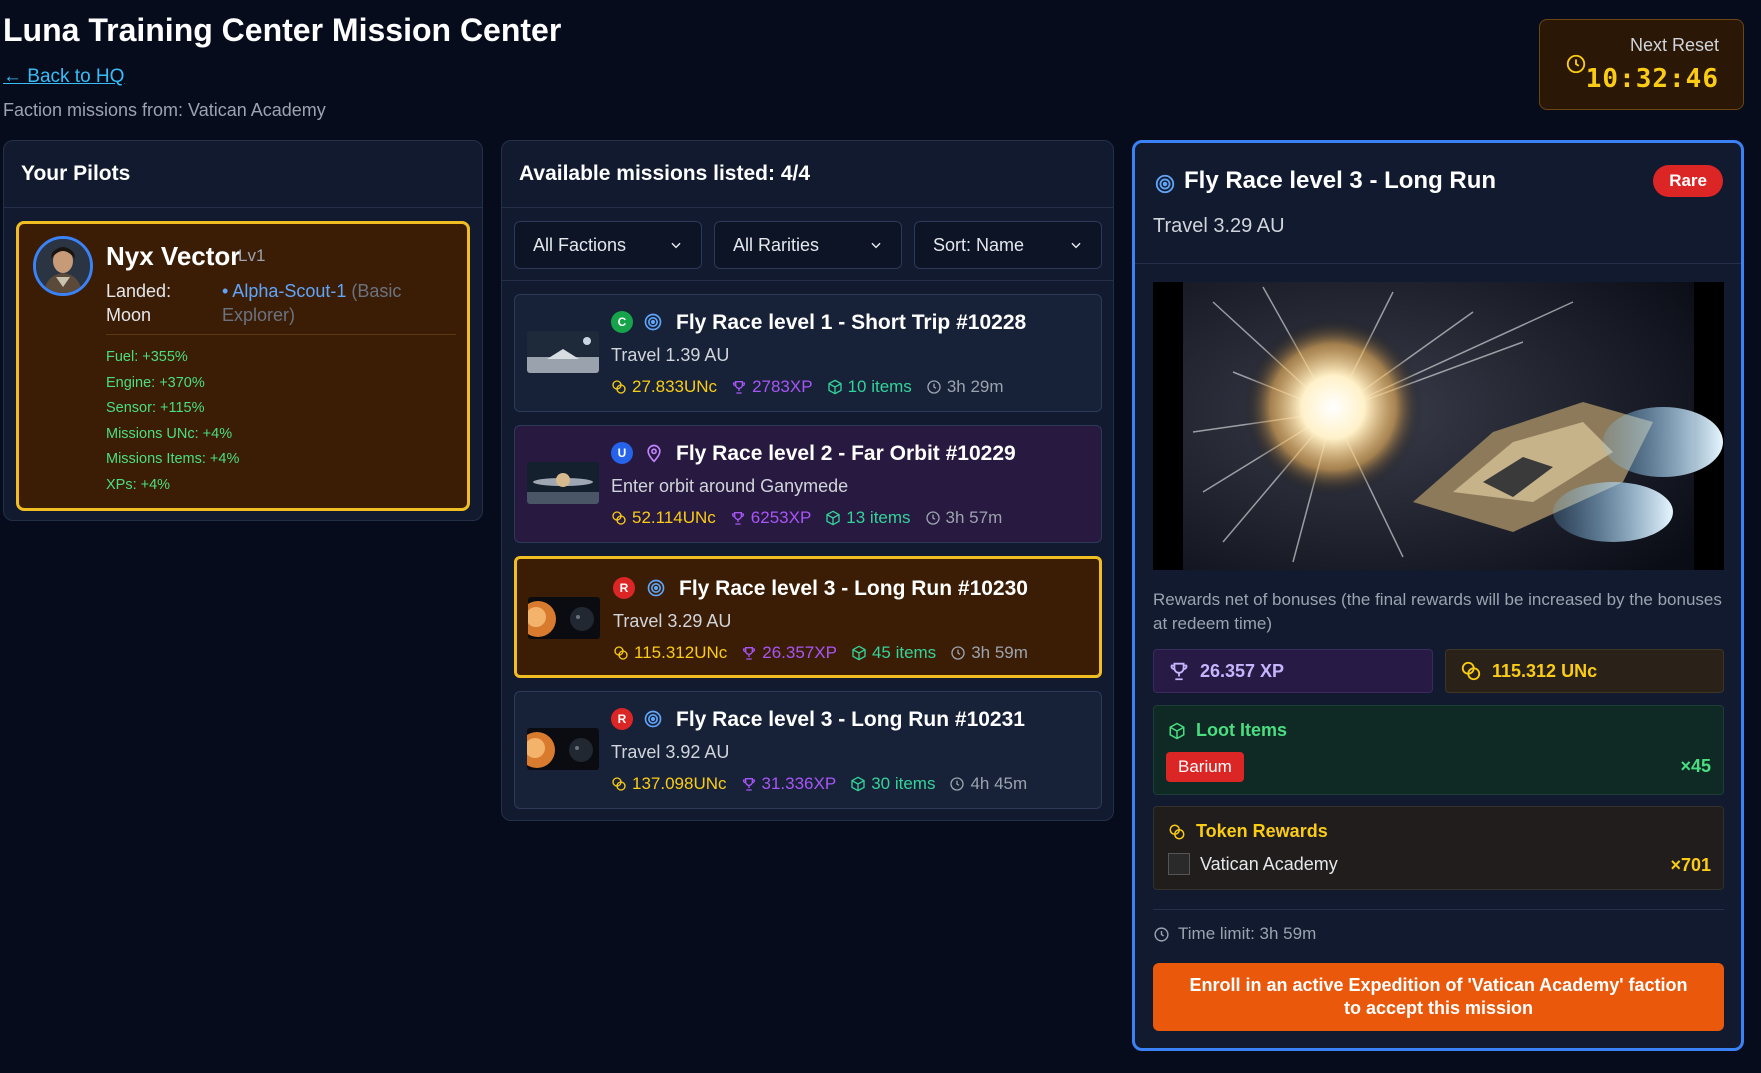  What do you see at coordinates (679, 783) in the screenshot?
I see `mission-unc-value: 137.098UNc` at bounding box center [679, 783].